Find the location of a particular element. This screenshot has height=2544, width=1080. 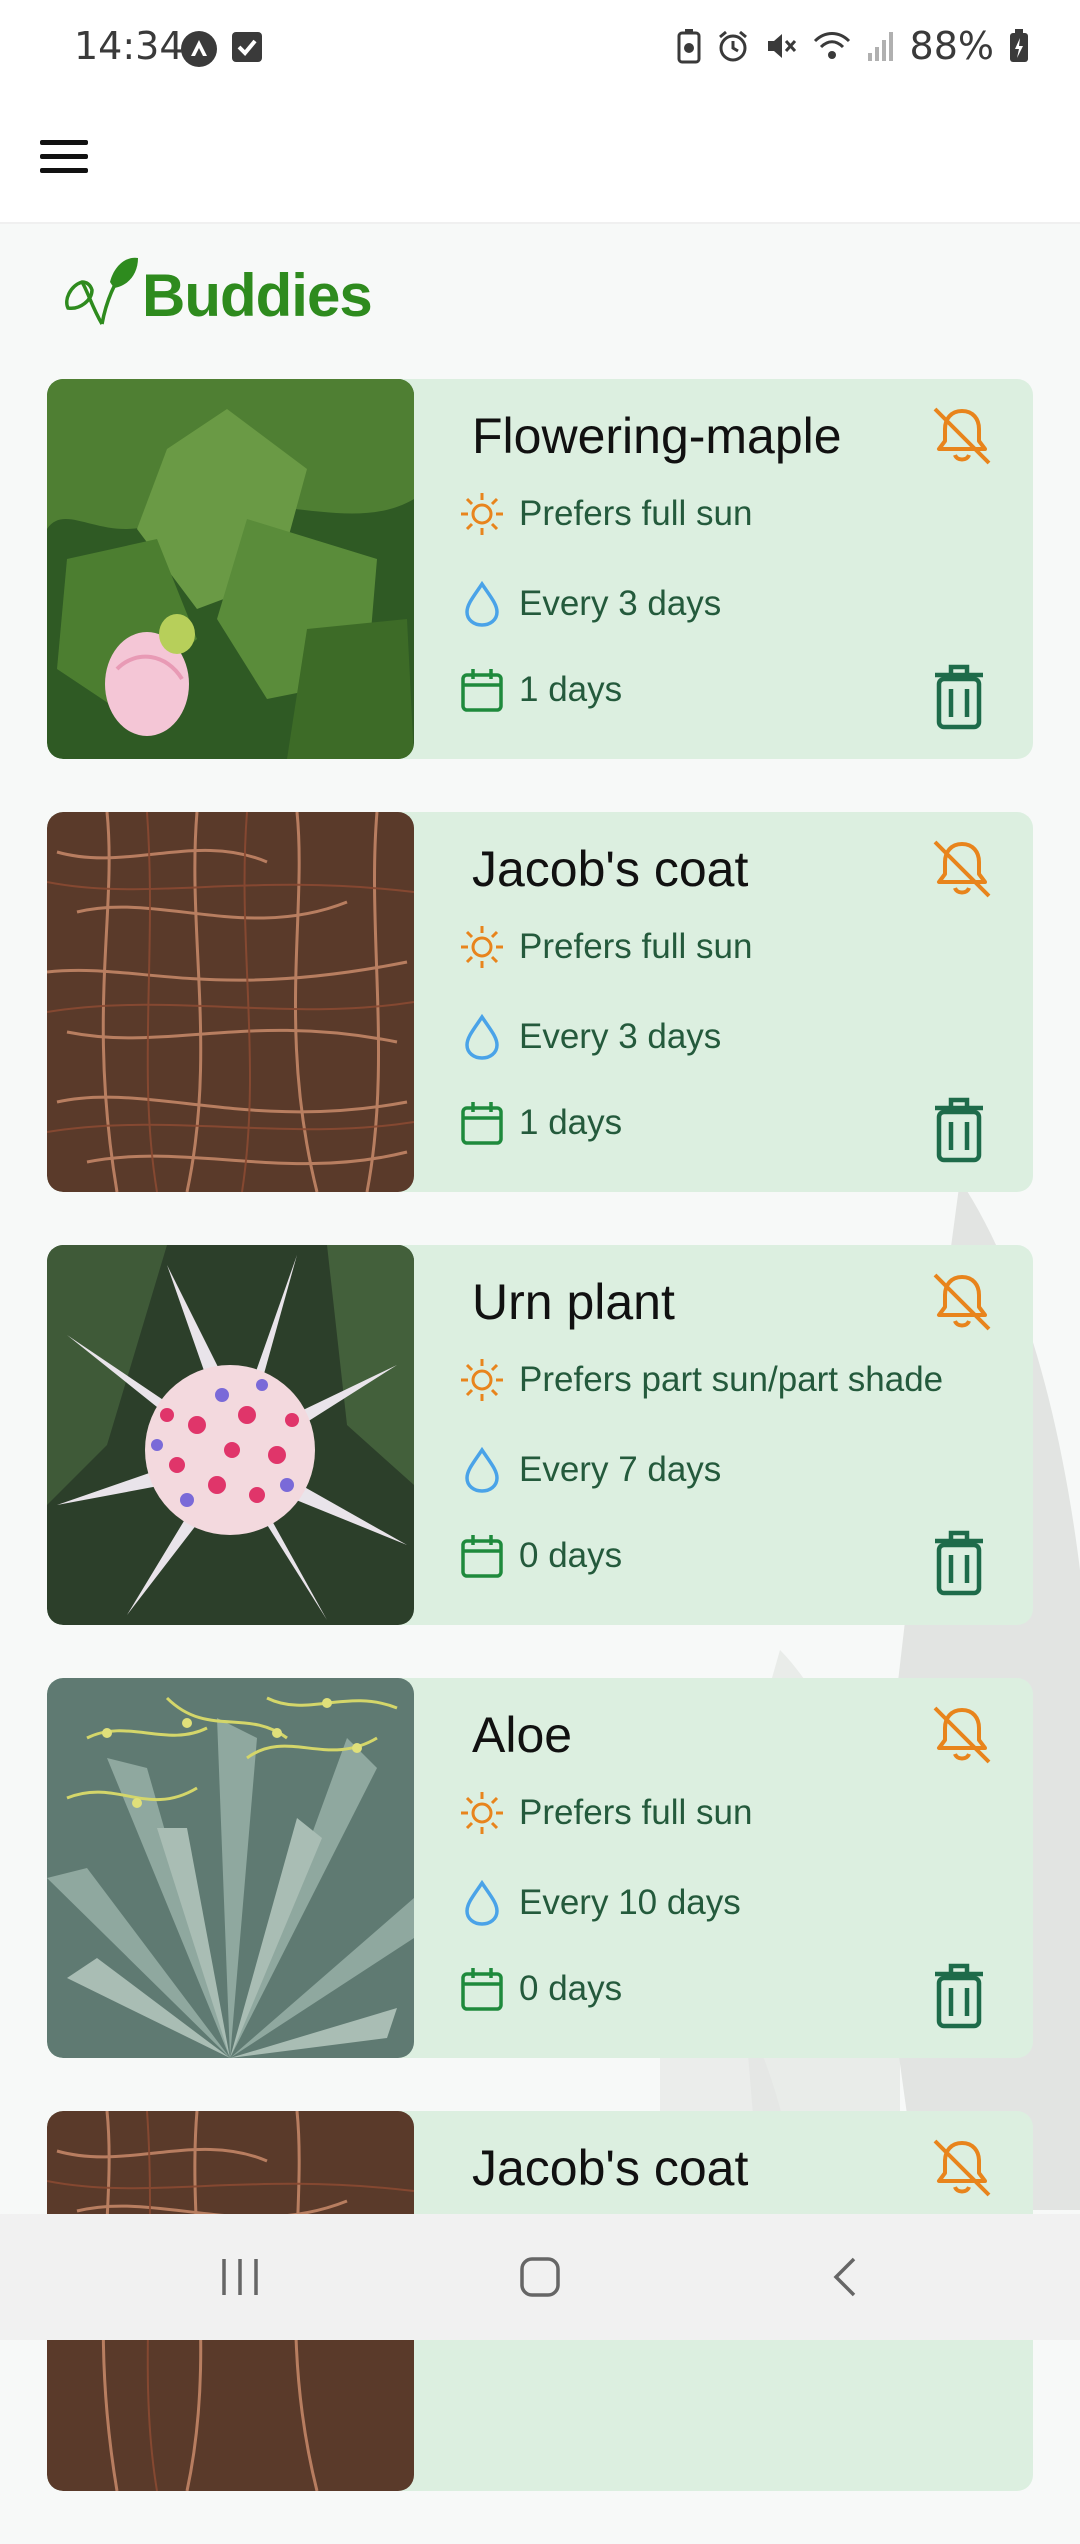

battery-saver-icon is located at coordinates (689, 46).